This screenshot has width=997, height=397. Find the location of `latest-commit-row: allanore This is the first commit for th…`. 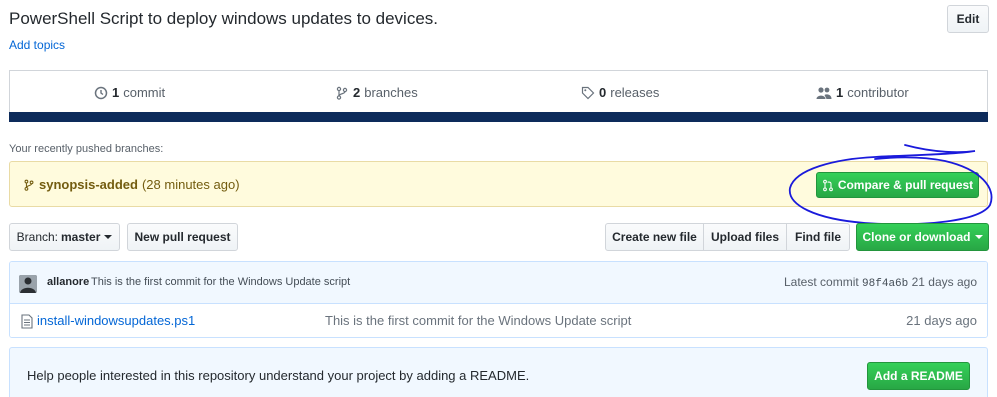

latest-commit-row: allanore This is the first commit for th… is located at coordinates (498, 283).